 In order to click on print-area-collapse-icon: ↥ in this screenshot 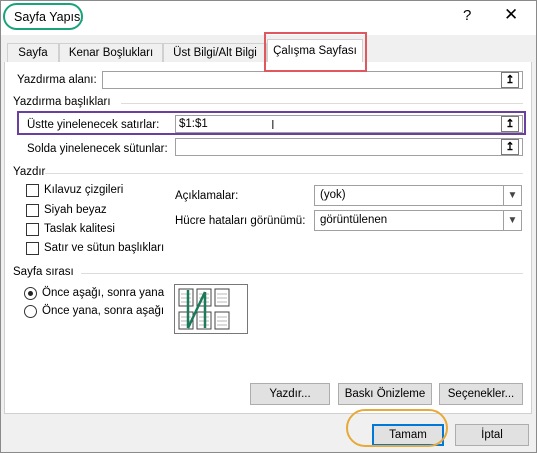, I will do `click(510, 80)`.